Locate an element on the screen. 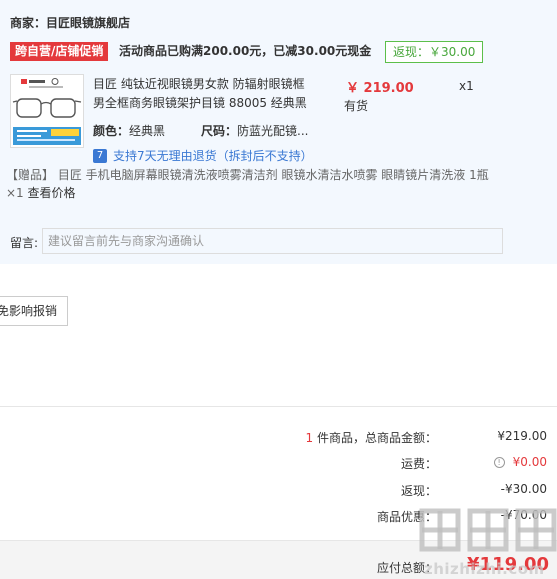 Image resolution: width=557 pixels, height=579 pixels. product-image is located at coordinates (47, 111).